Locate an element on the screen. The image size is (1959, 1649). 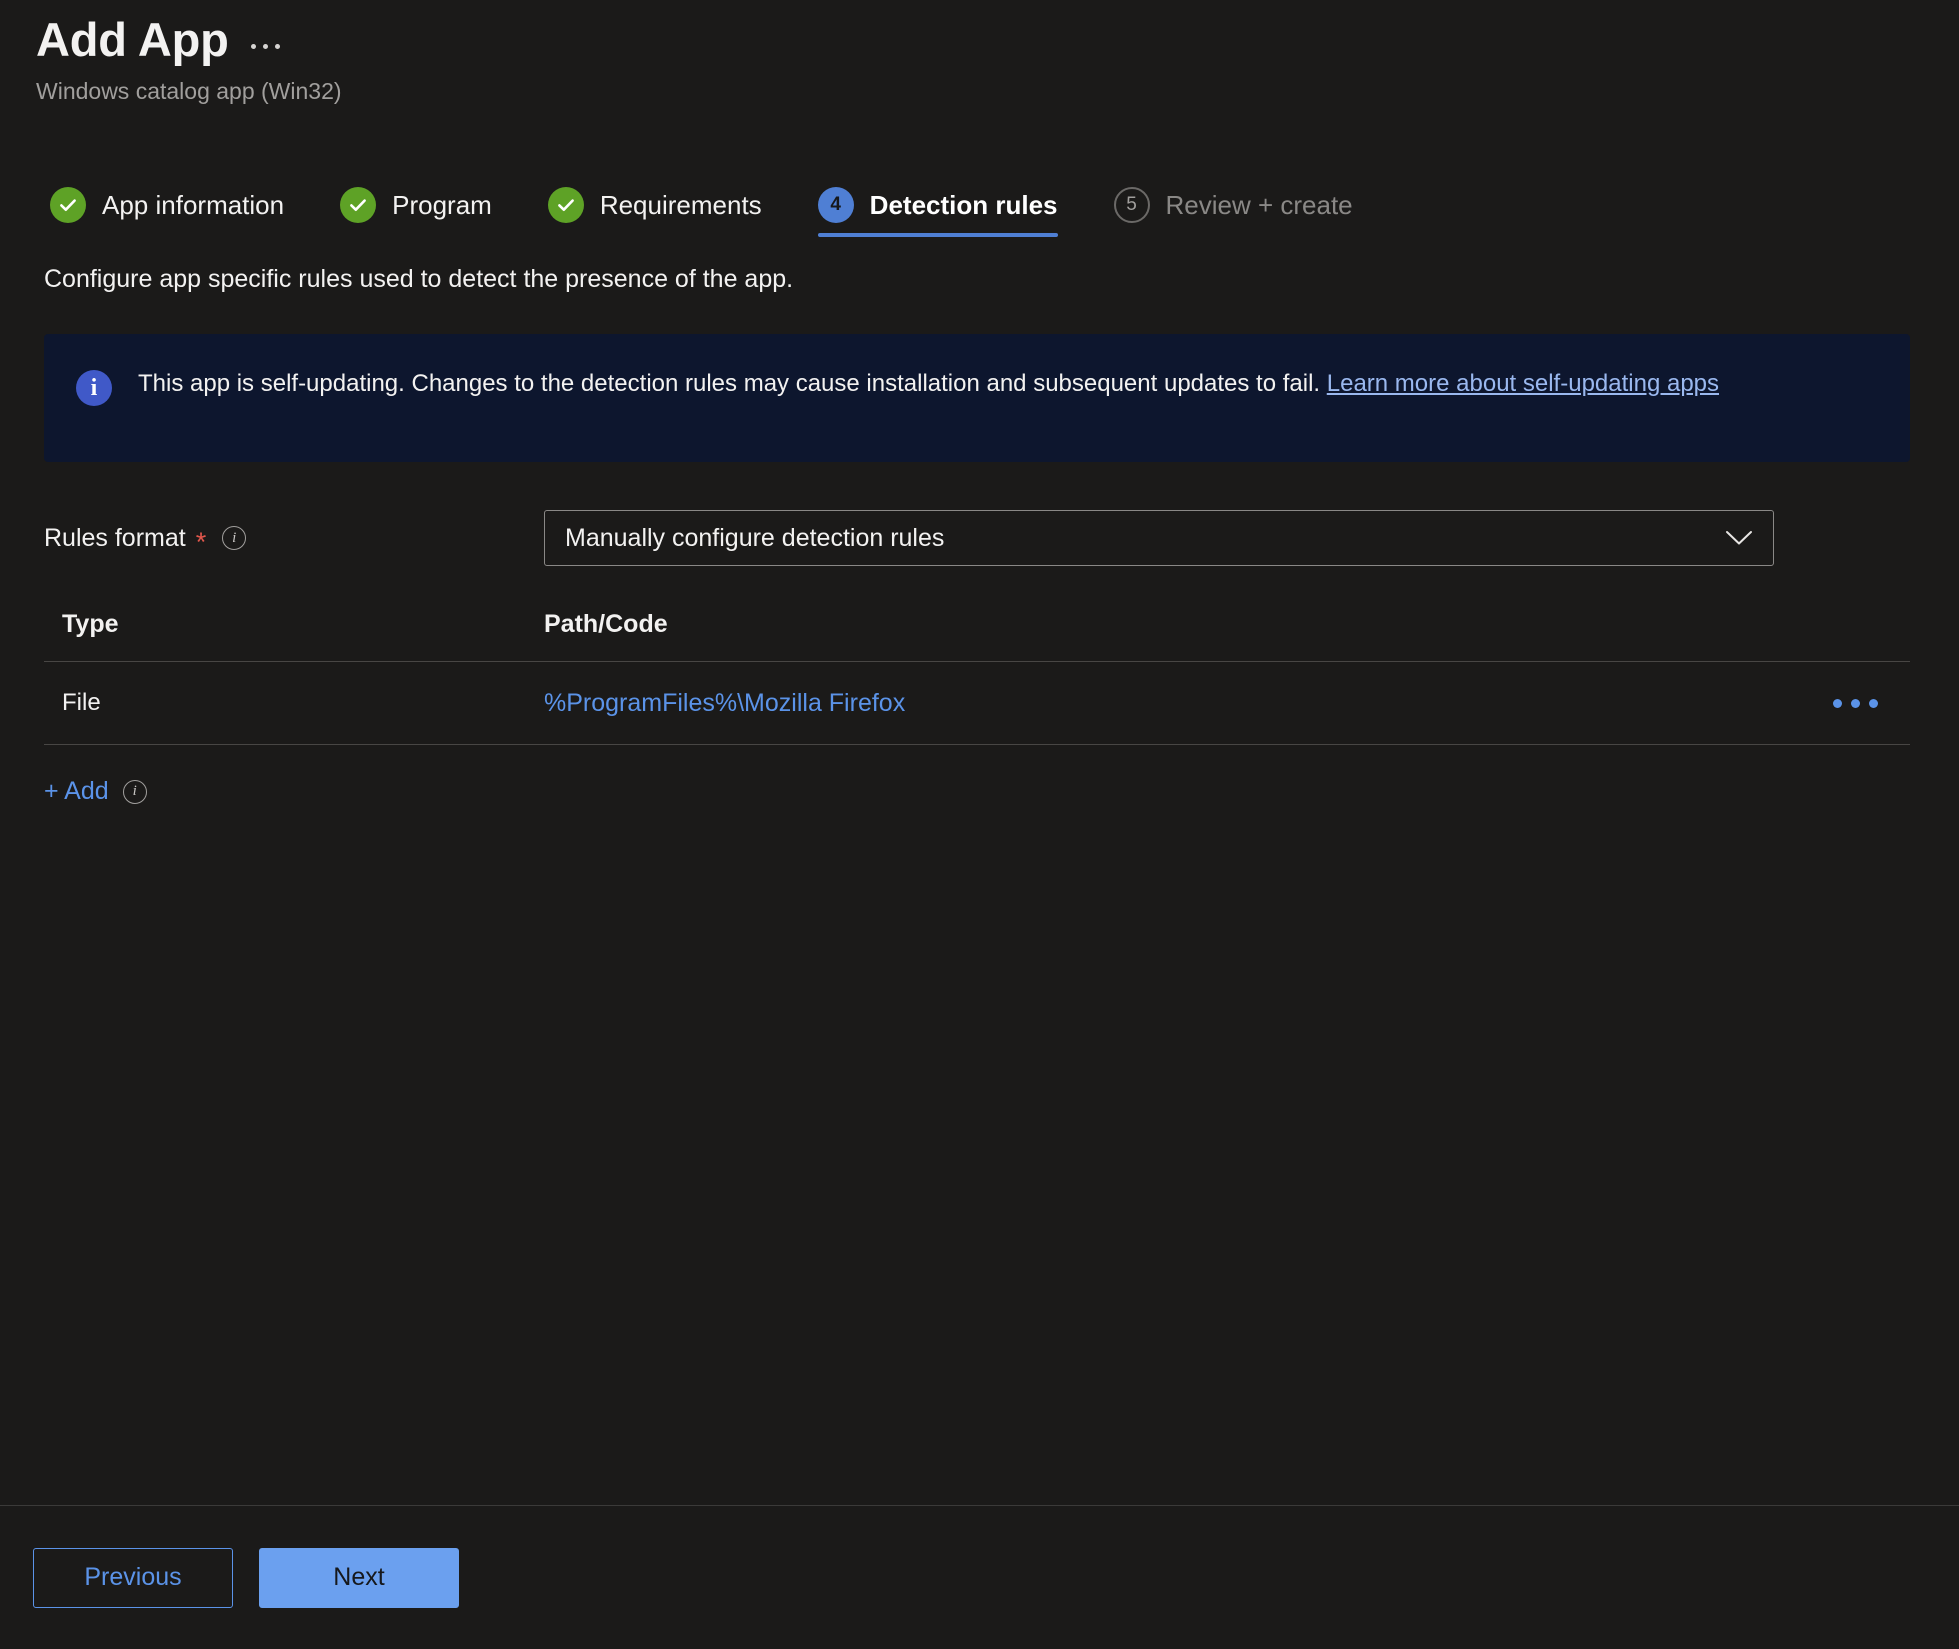
wizard-step-program: Program is located at coordinates (416, 212).